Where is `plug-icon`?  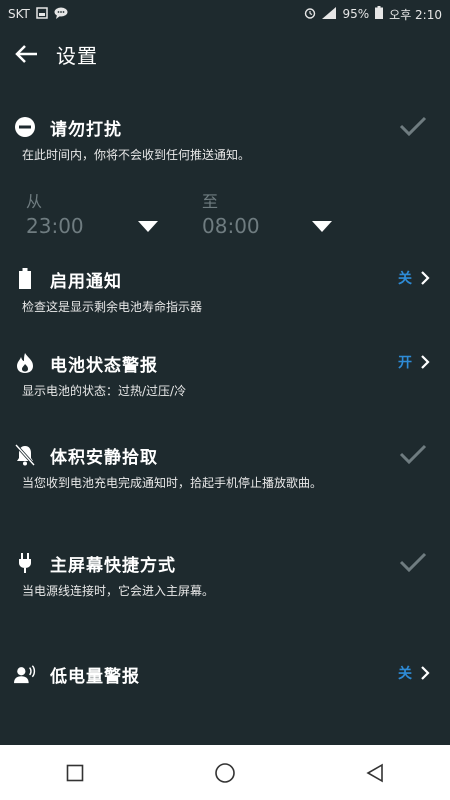
plug-icon is located at coordinates (25, 563).